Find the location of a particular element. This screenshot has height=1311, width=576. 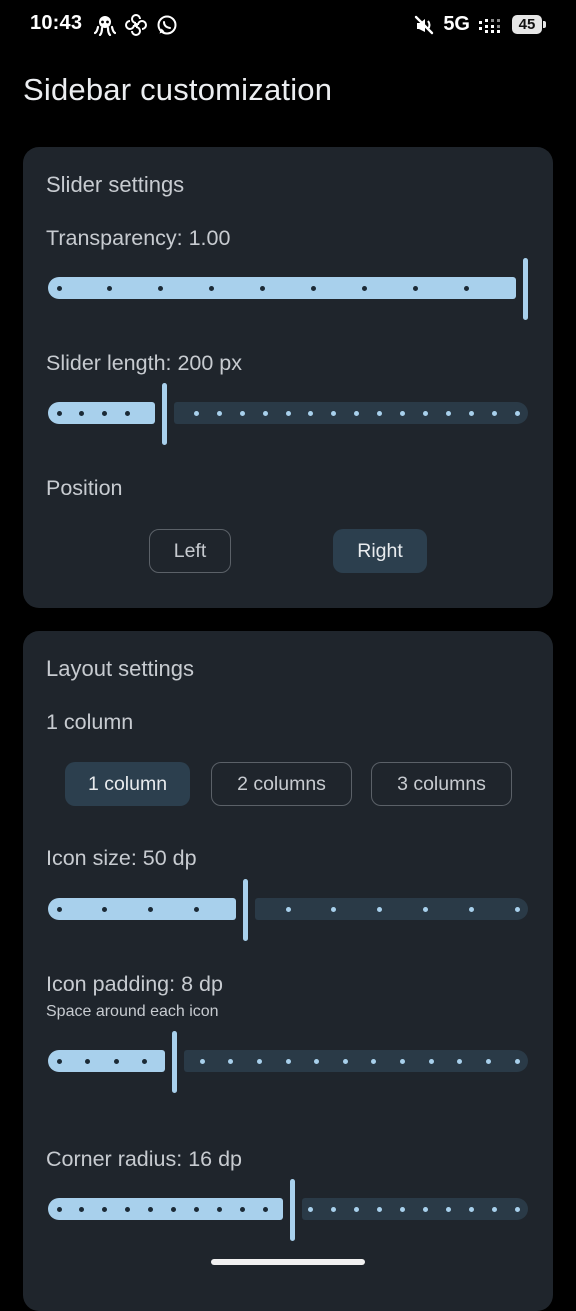

gesture-navigation-bar is located at coordinates (288, 1262).